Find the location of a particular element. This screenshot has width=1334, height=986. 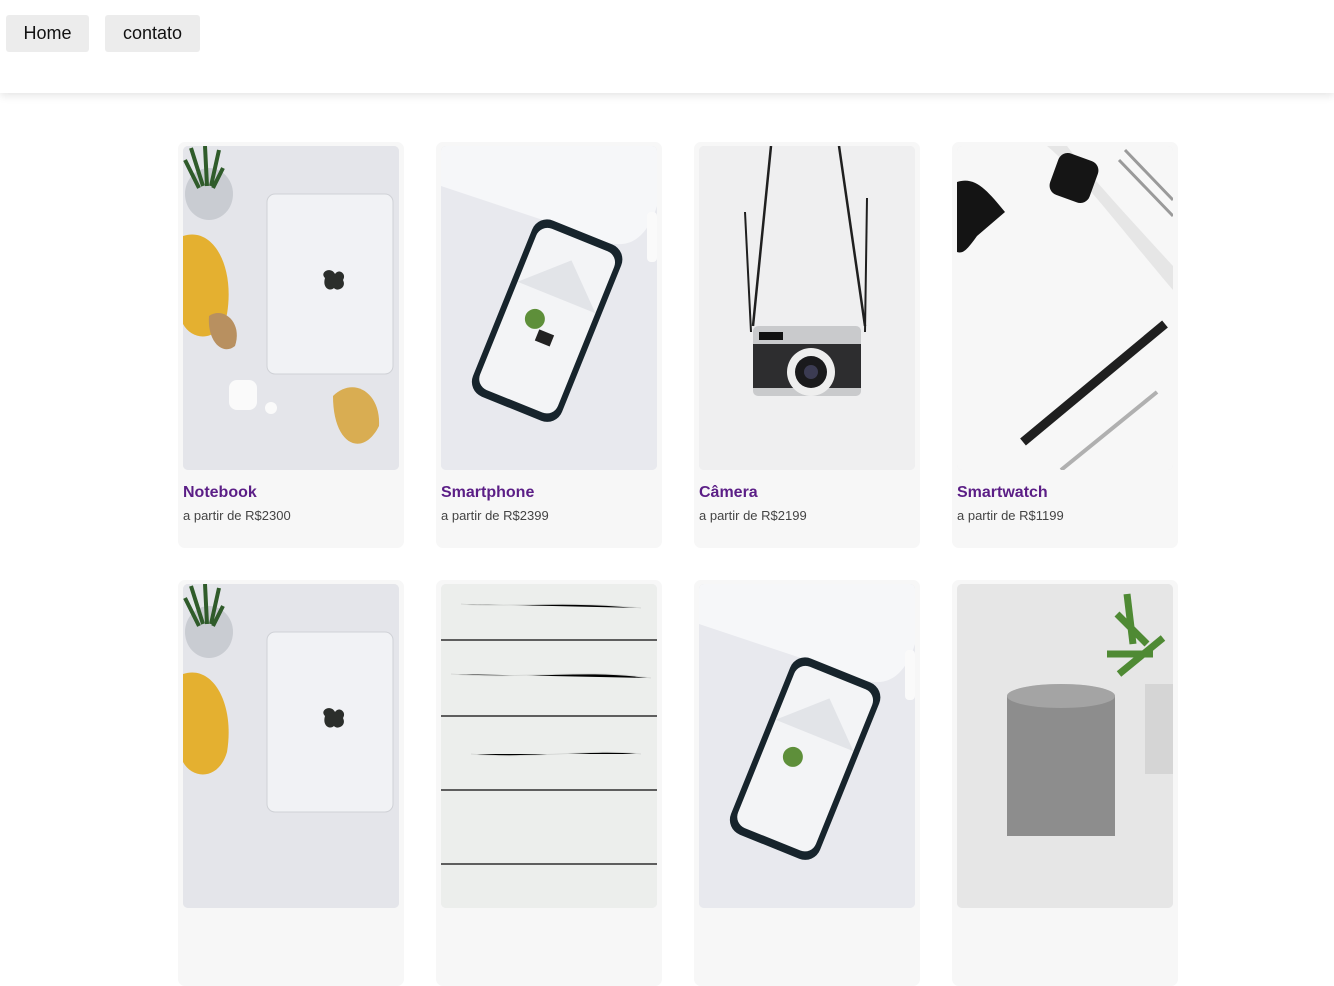

product-card-camera: Câmera a partir de R$2199 is located at coordinates (807, 345).